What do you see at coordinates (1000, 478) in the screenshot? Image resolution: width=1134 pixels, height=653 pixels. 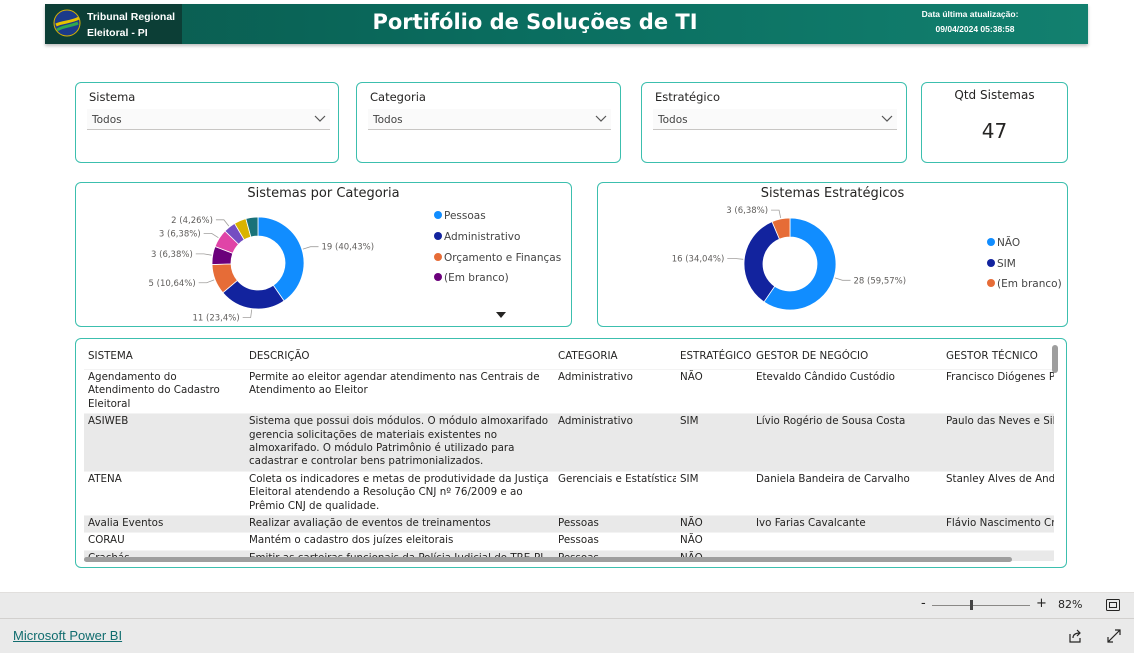 I see `cell-gestor-tecnico: Stanley Alves de Andrade` at bounding box center [1000, 478].